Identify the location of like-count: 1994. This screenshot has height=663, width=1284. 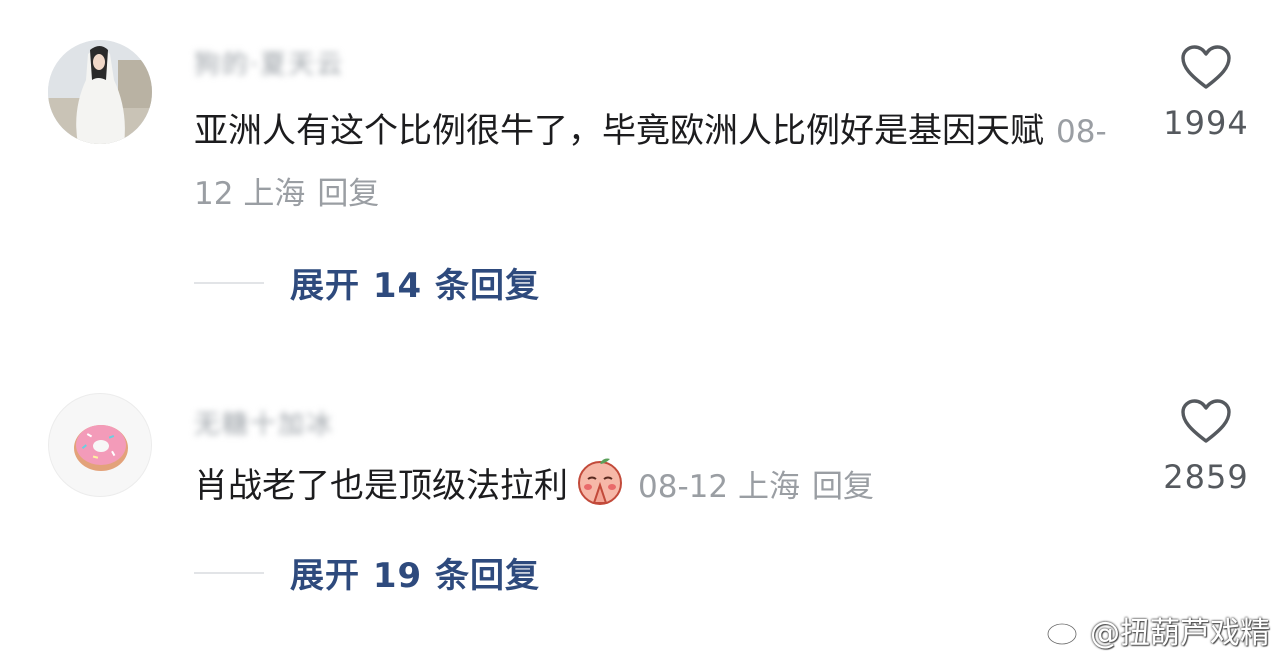
(1206, 123).